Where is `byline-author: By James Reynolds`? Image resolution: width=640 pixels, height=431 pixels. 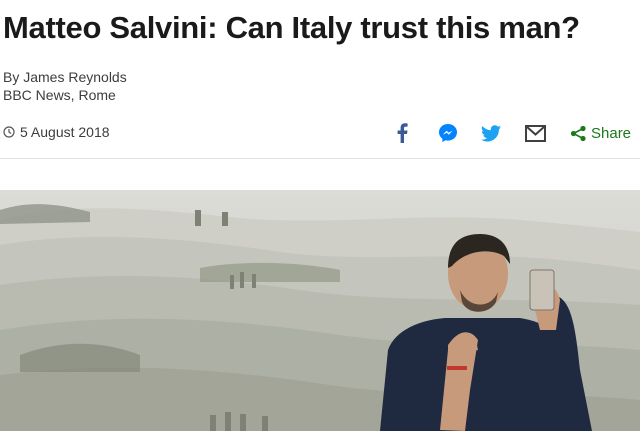 byline-author: By James Reynolds is located at coordinates (65, 77).